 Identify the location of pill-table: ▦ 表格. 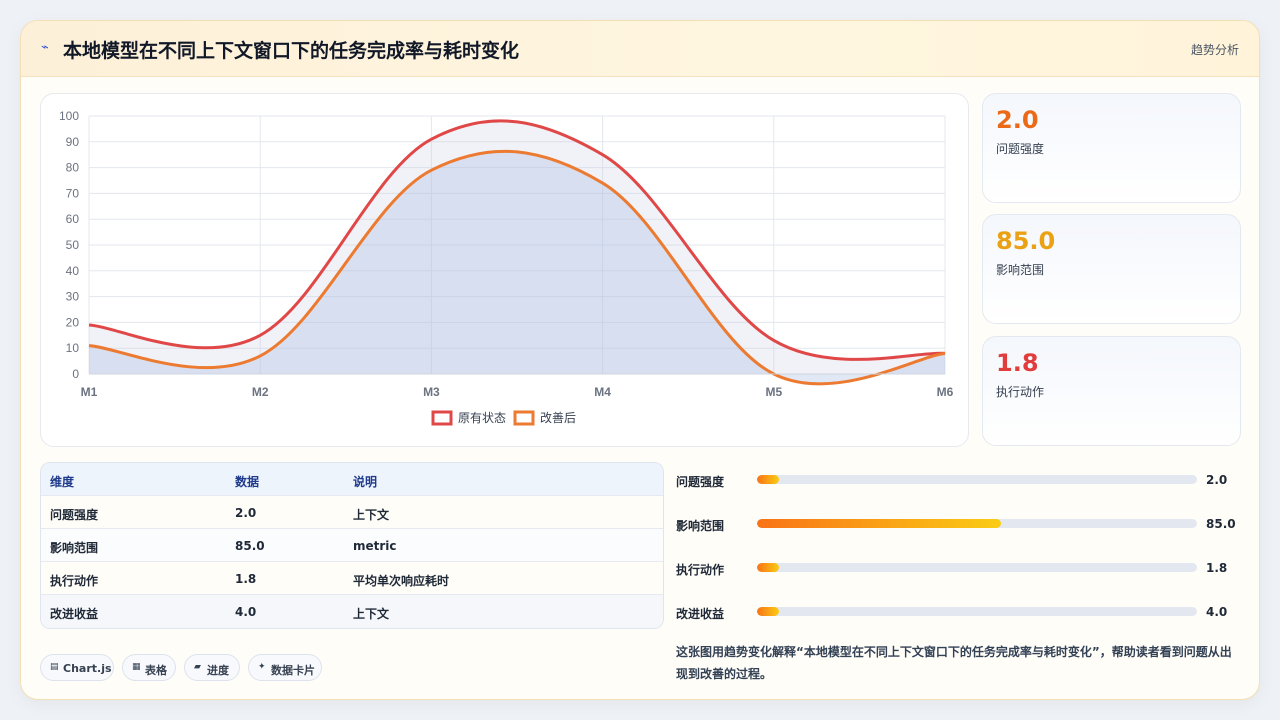
(149, 667).